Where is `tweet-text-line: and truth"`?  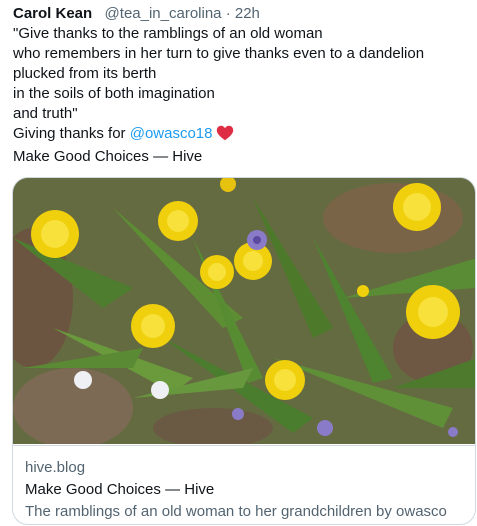
tweet-text-line: and truth" is located at coordinates (45, 113).